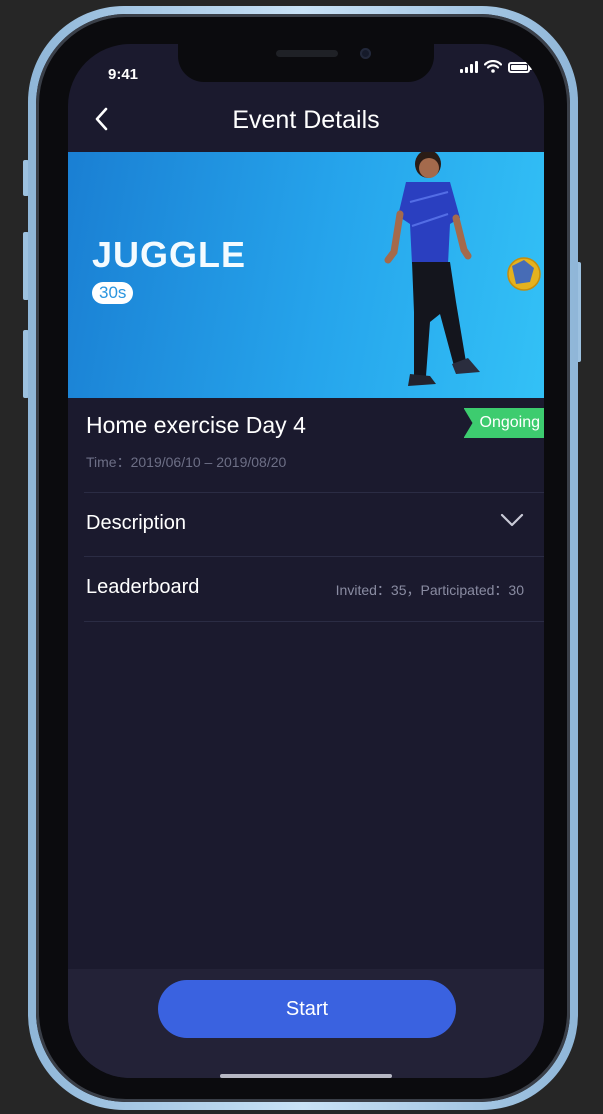  What do you see at coordinates (196, 425) in the screenshot?
I see `event-name: Home exercise Day 4` at bounding box center [196, 425].